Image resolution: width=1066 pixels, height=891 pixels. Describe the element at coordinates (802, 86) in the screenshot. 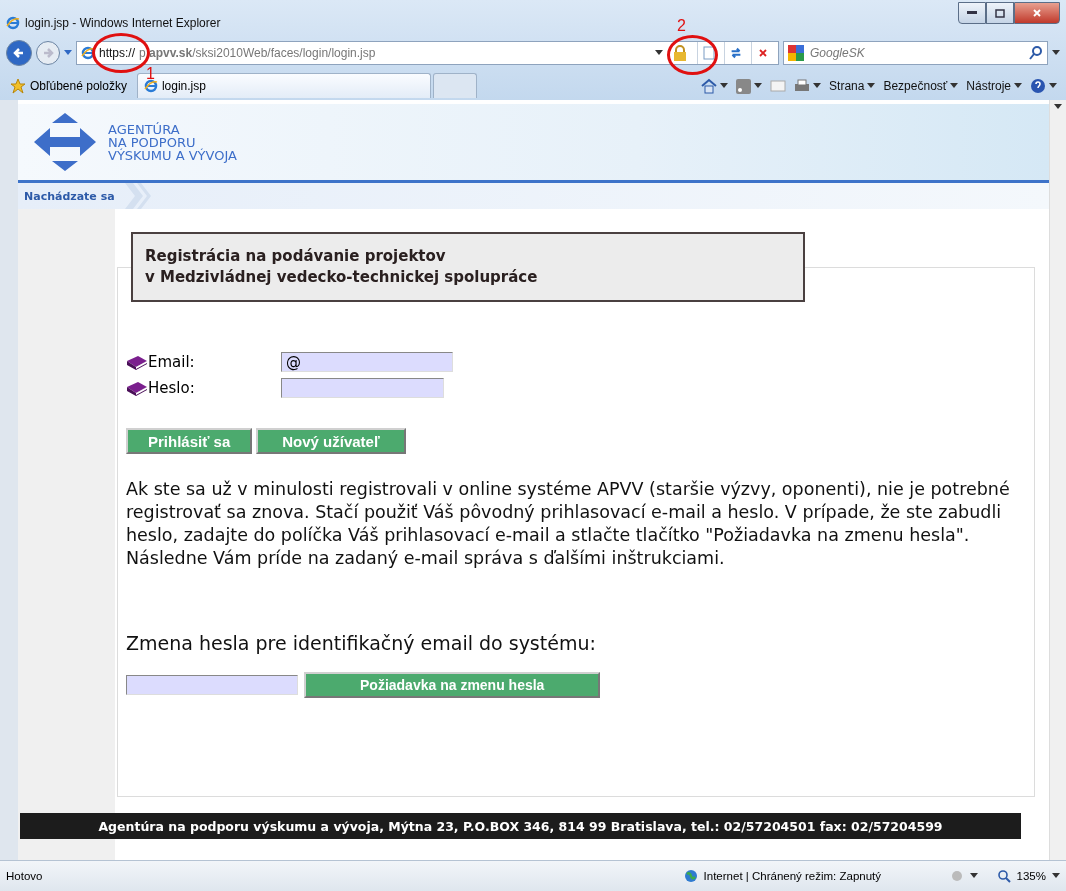

I see `print-icon` at that location.